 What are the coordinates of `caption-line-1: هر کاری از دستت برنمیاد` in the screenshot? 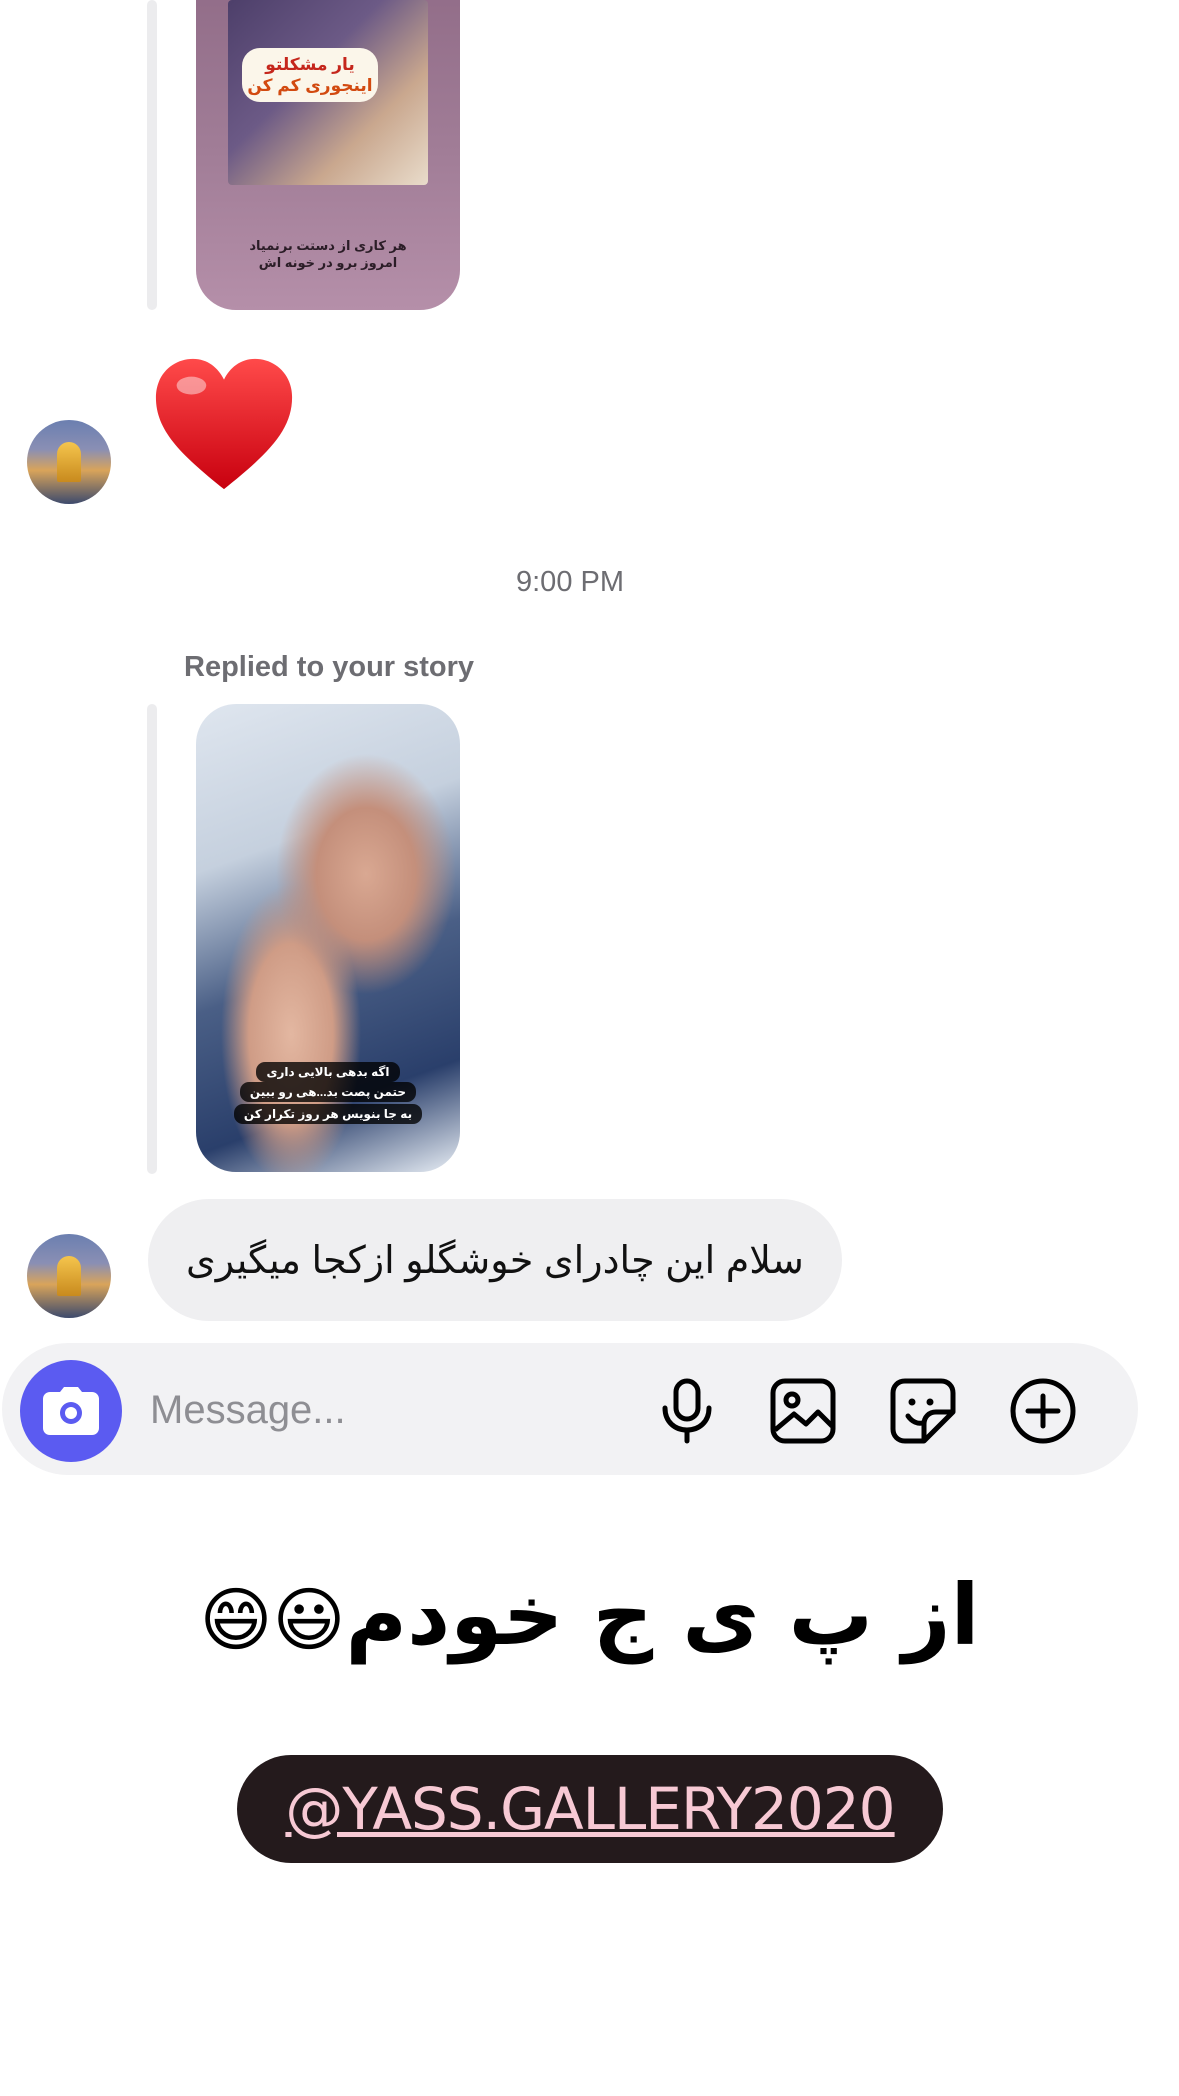 It's located at (328, 245).